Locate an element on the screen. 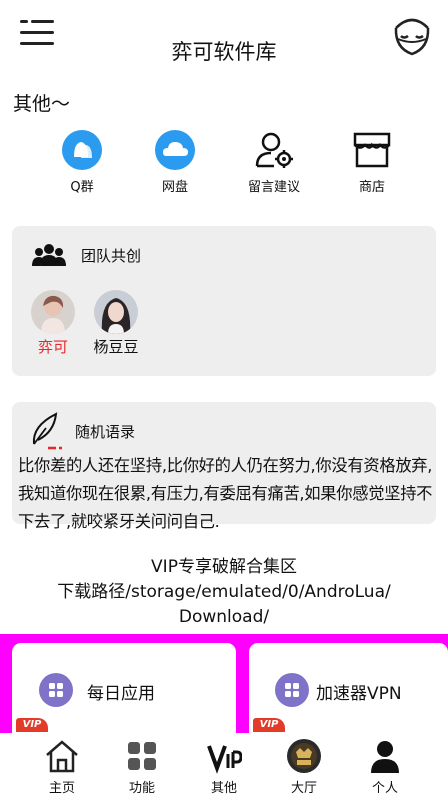  vip-badge-icon is located at coordinates (304, 756).